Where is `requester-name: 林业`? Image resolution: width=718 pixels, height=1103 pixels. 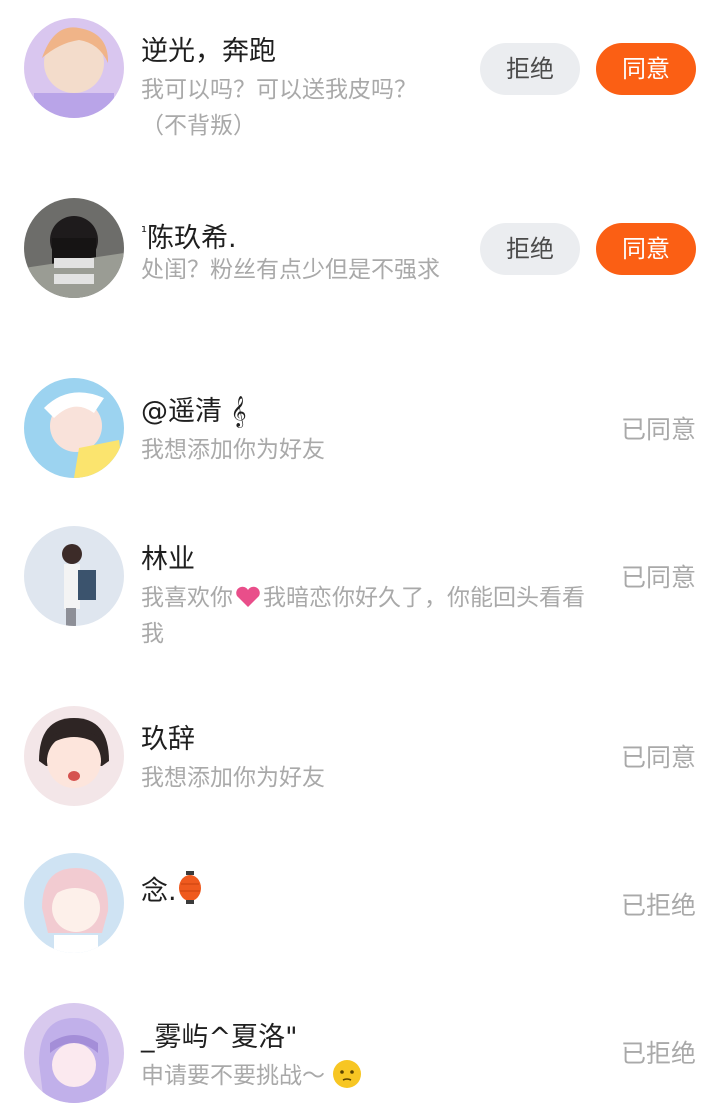 requester-name: 林业 is located at coordinates (168, 559).